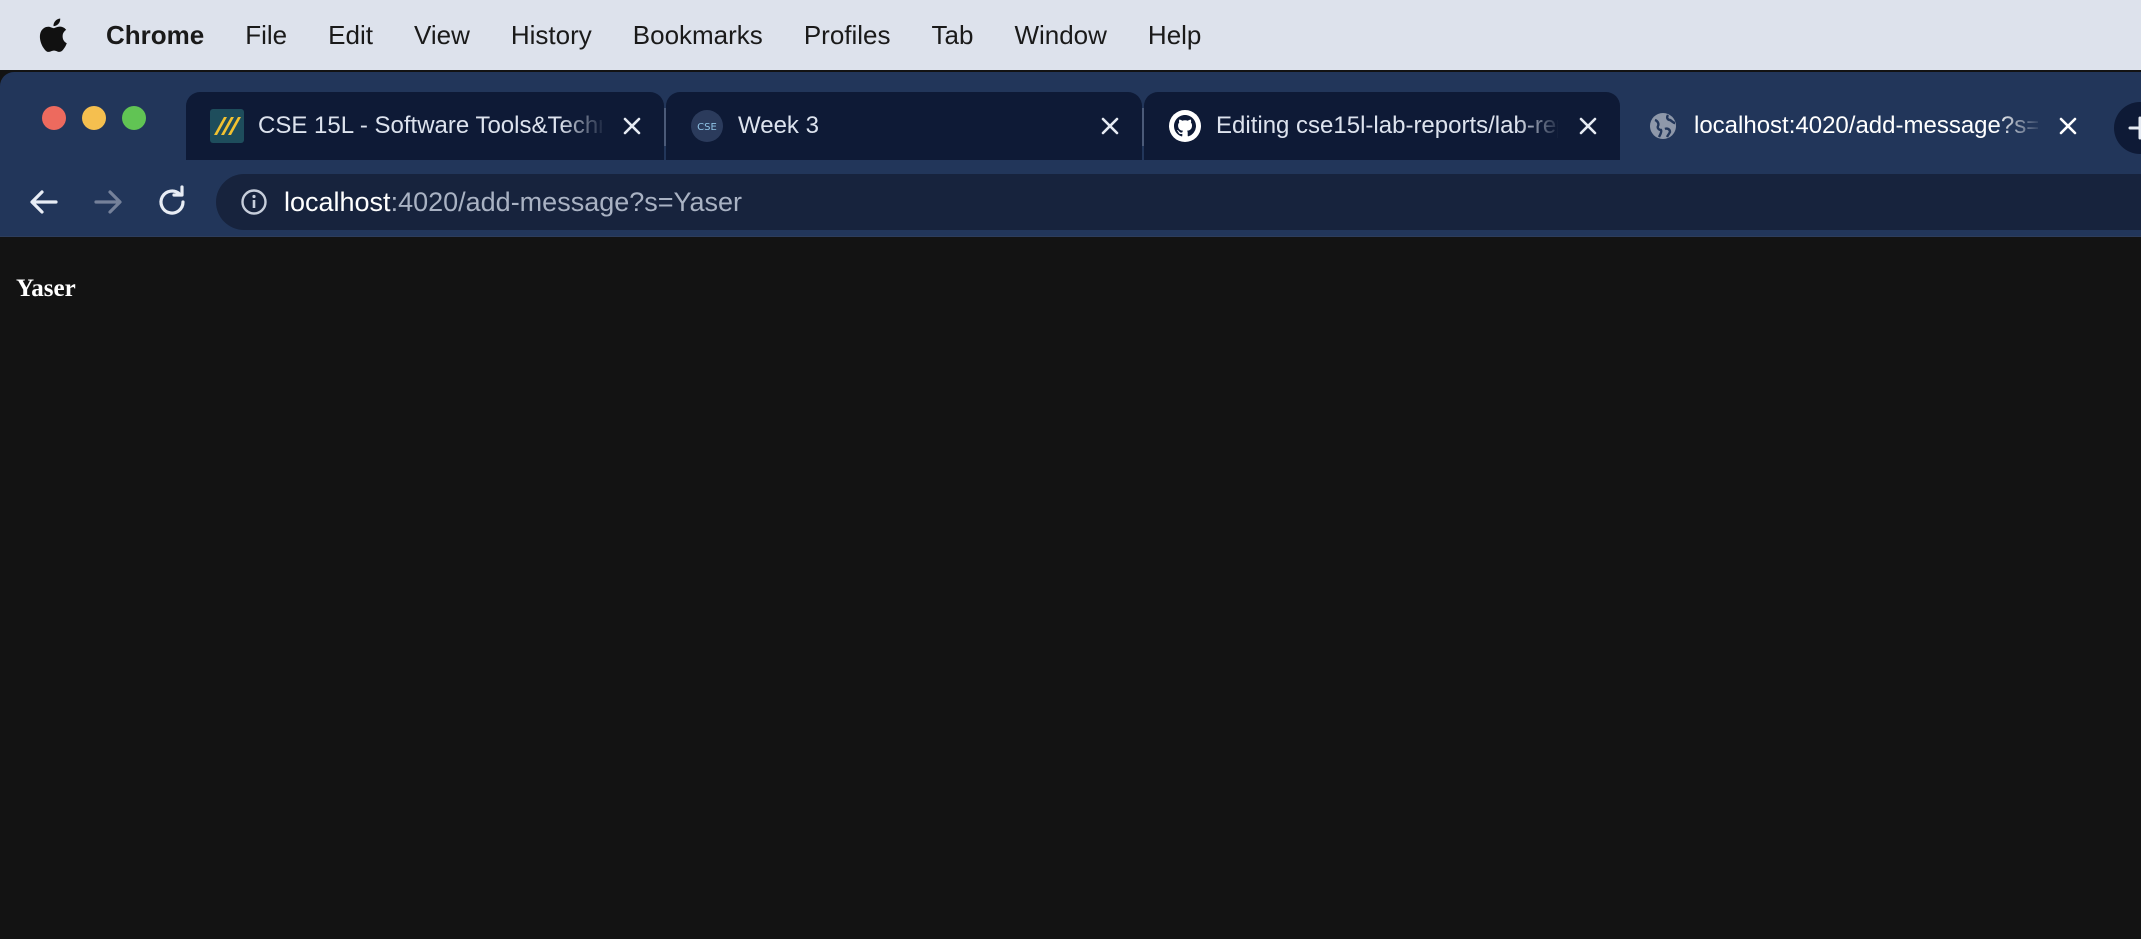  I want to click on zoom-window-button, so click(134, 118).